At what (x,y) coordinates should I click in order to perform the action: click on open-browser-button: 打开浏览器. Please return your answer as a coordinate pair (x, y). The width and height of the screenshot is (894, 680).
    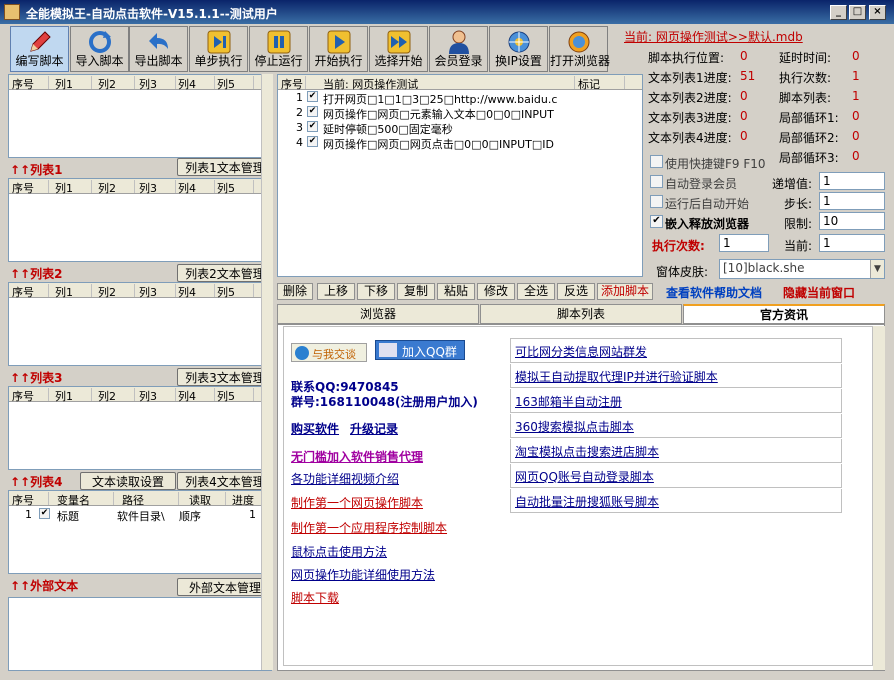
    Looking at the image, I should click on (579, 49).